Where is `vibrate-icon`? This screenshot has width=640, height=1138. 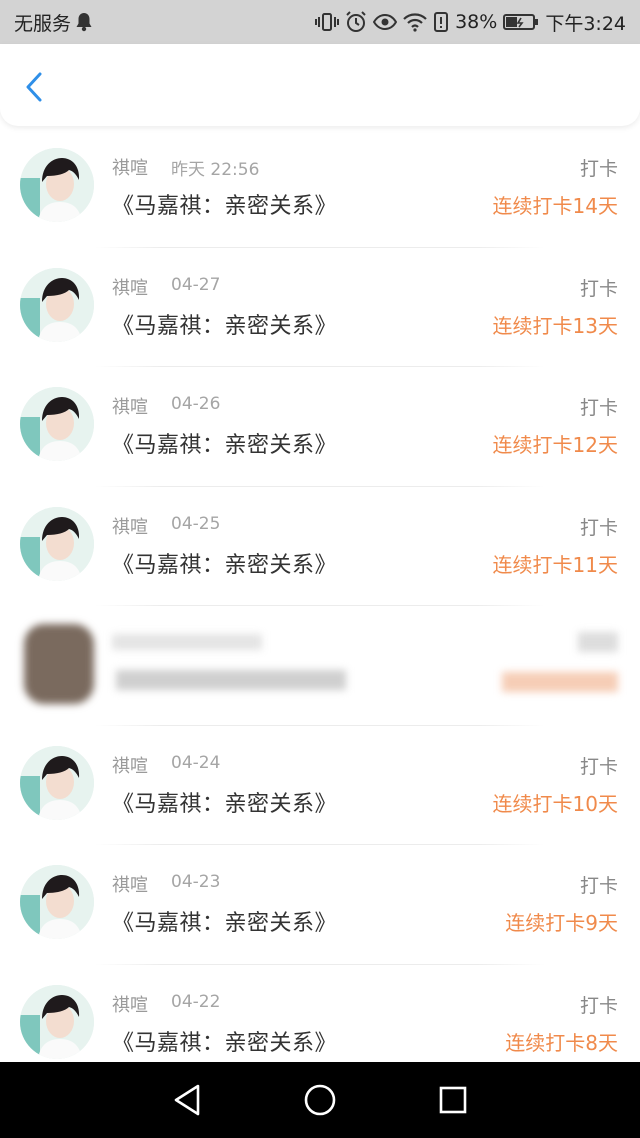
vibrate-icon is located at coordinates (327, 22).